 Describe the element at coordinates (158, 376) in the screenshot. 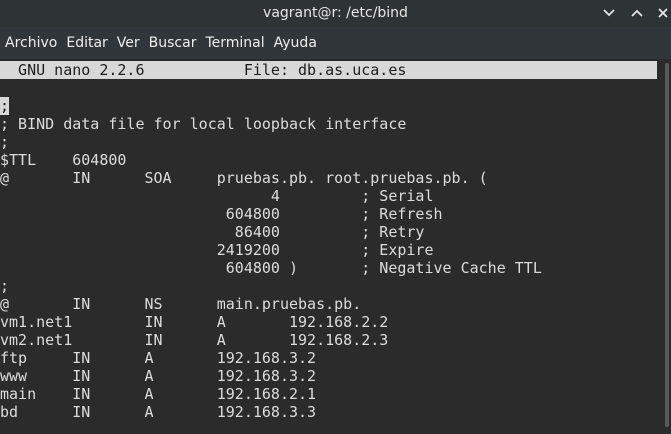

I see `editor-line: www IN A 192.168.3.2` at that location.